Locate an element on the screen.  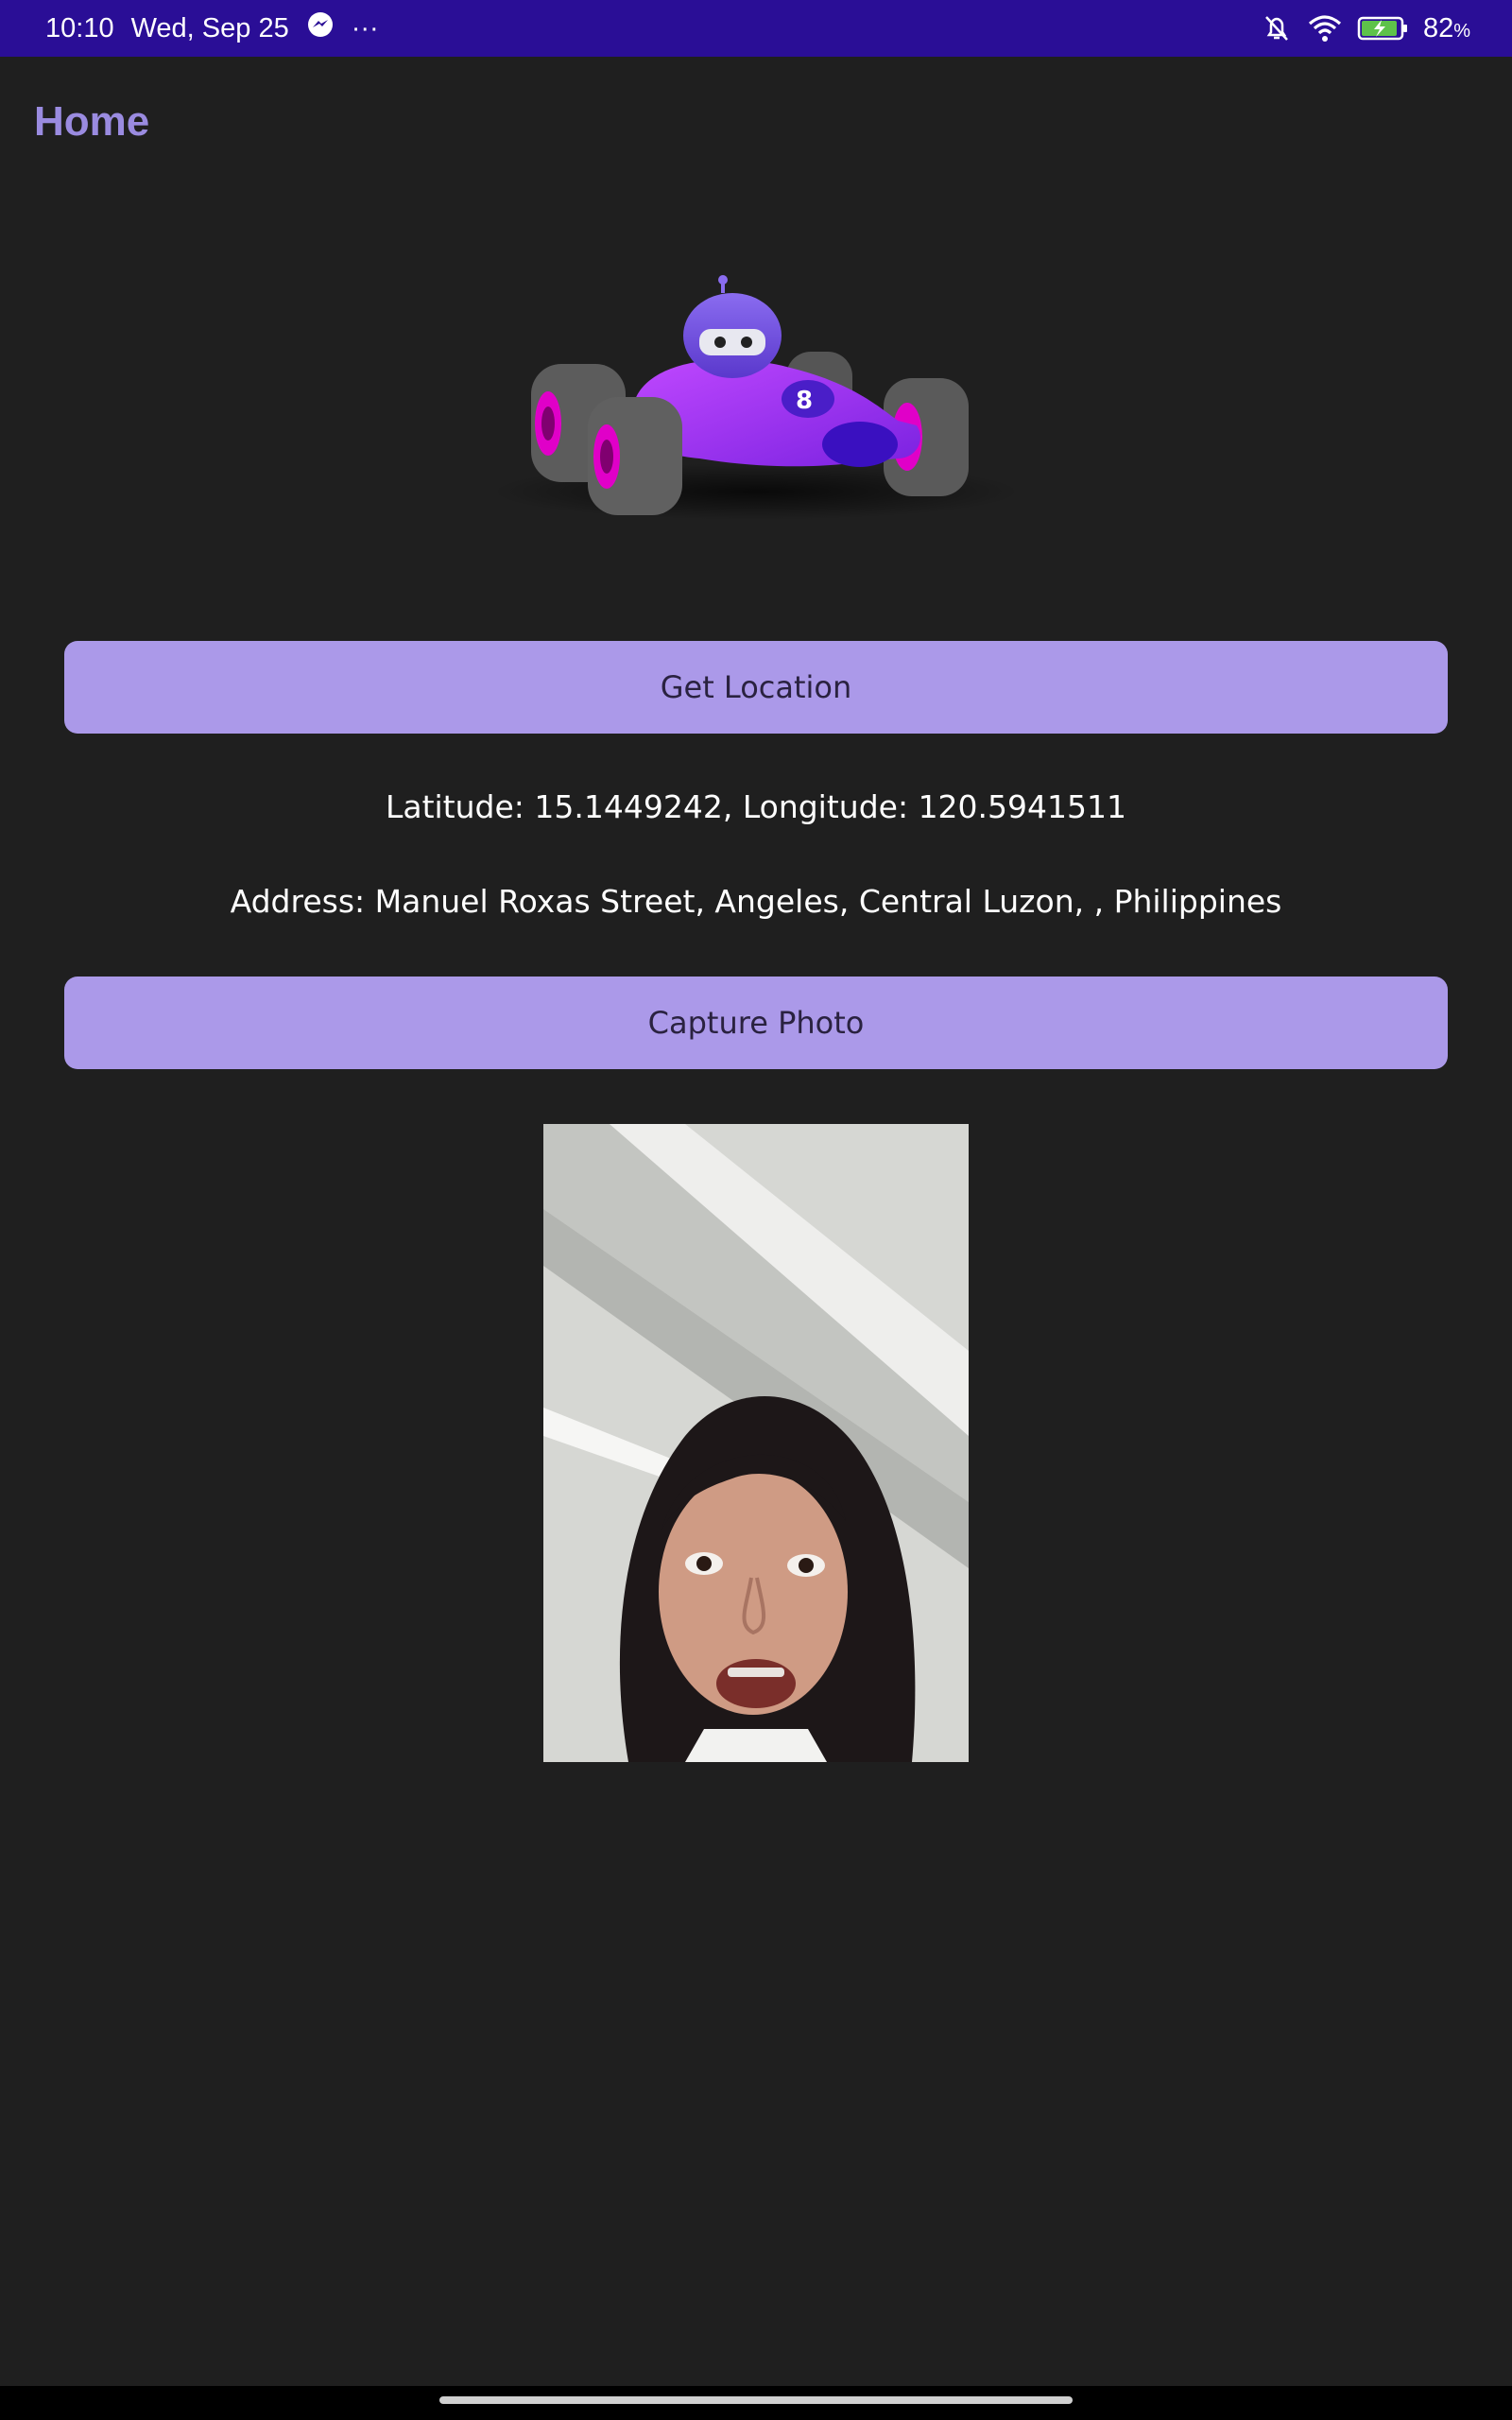
more-notifications-icon: ··· is located at coordinates (365, 28).